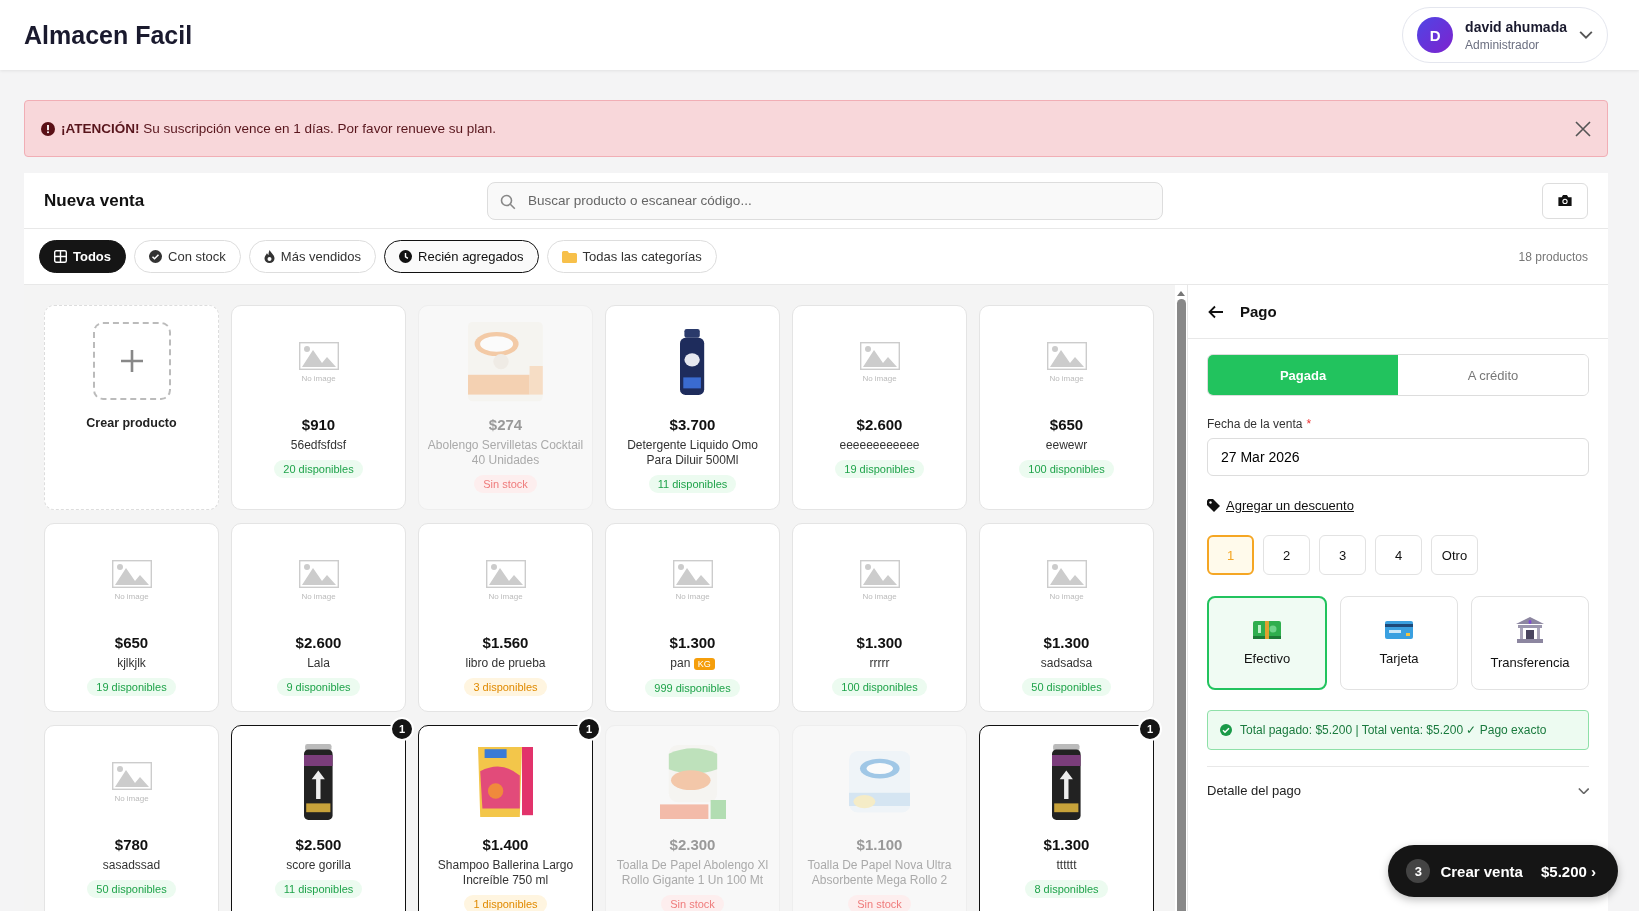  What do you see at coordinates (879, 445) in the screenshot?
I see `product-name: eeeeeeeeeeee` at bounding box center [879, 445].